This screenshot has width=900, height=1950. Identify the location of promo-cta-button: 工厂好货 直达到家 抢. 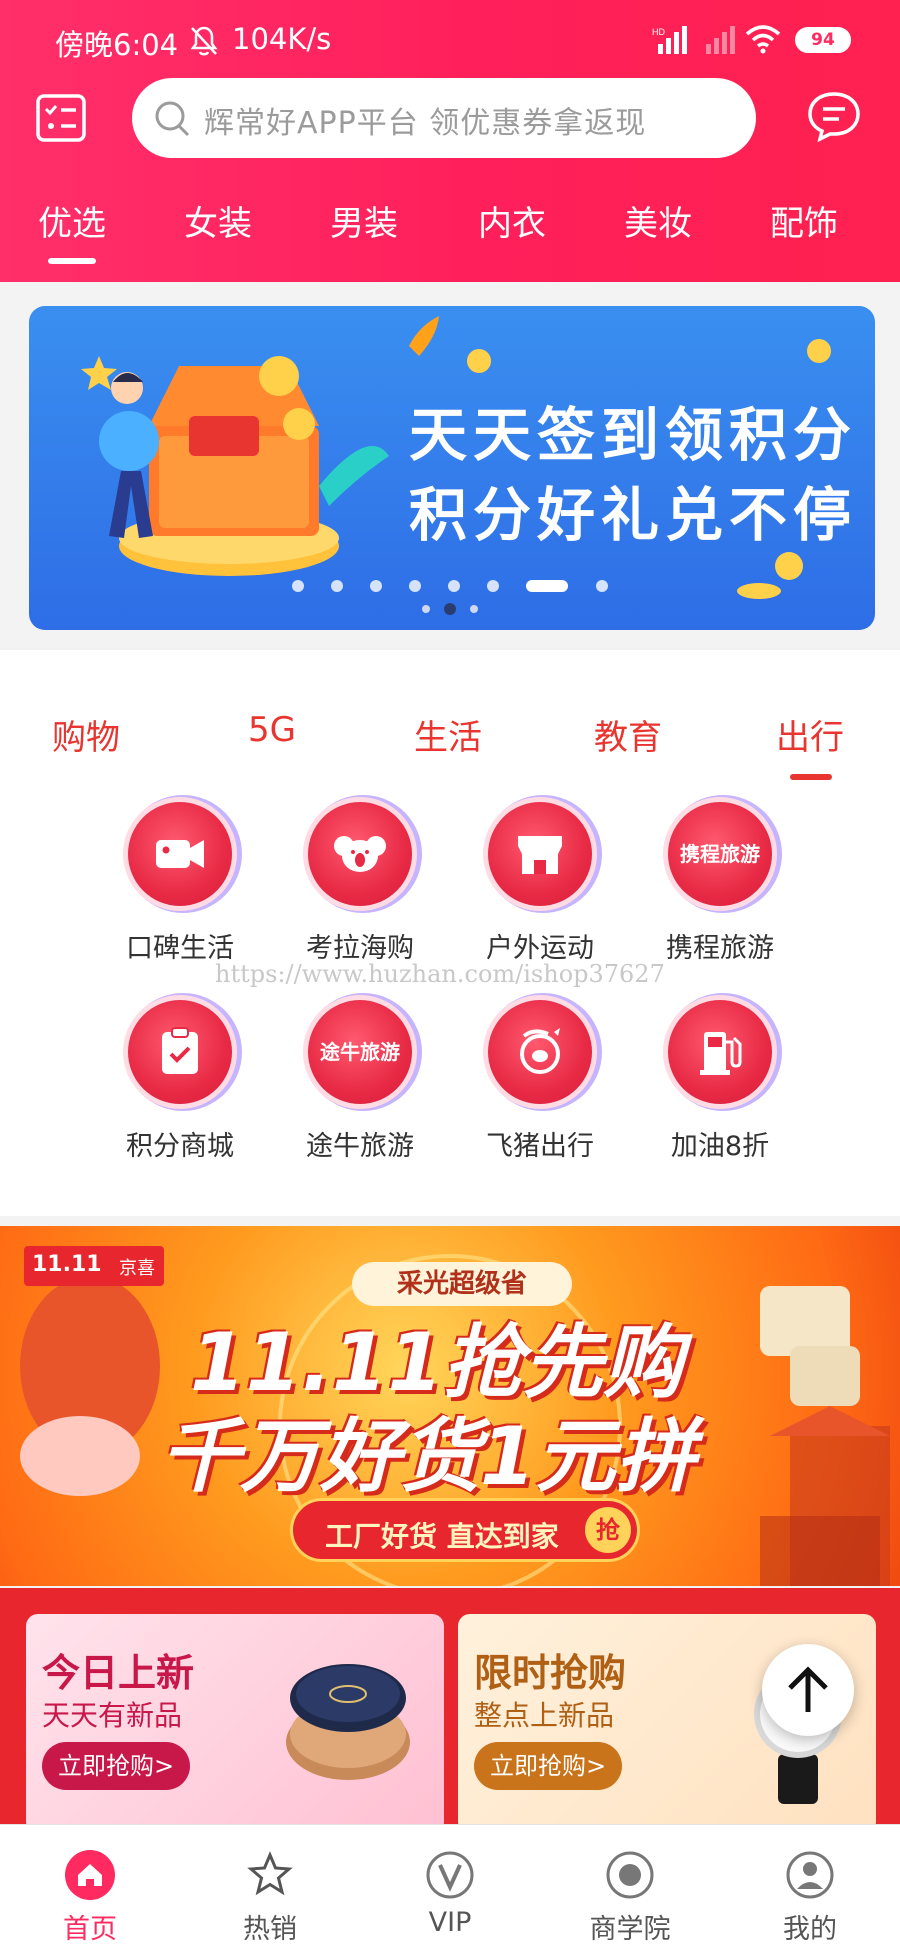
(465, 1530).